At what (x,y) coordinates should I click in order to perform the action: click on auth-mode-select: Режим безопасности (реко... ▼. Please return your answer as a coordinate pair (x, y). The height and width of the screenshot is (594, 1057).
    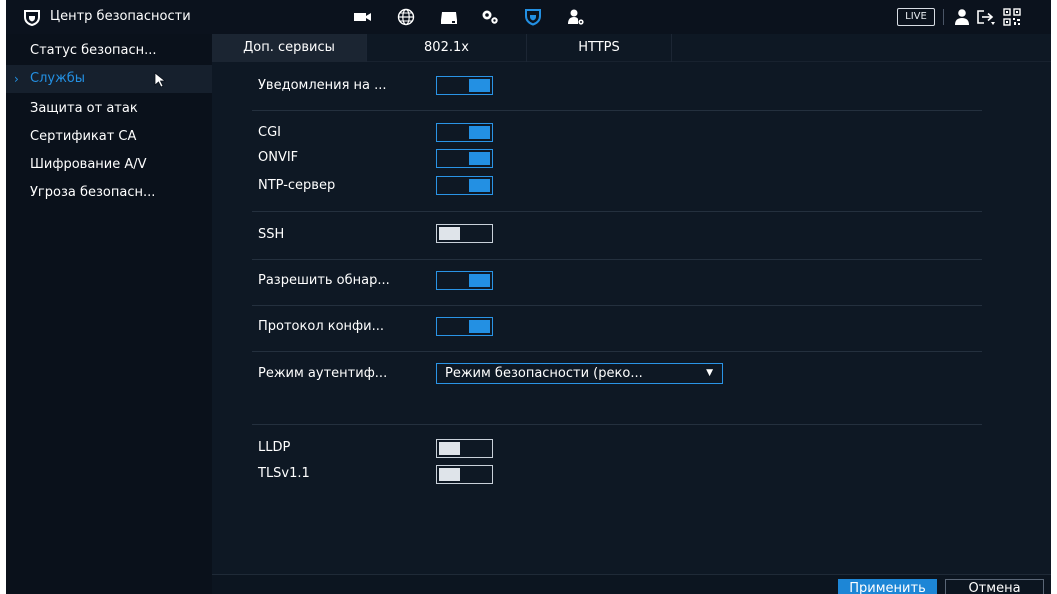
    Looking at the image, I should click on (579, 373).